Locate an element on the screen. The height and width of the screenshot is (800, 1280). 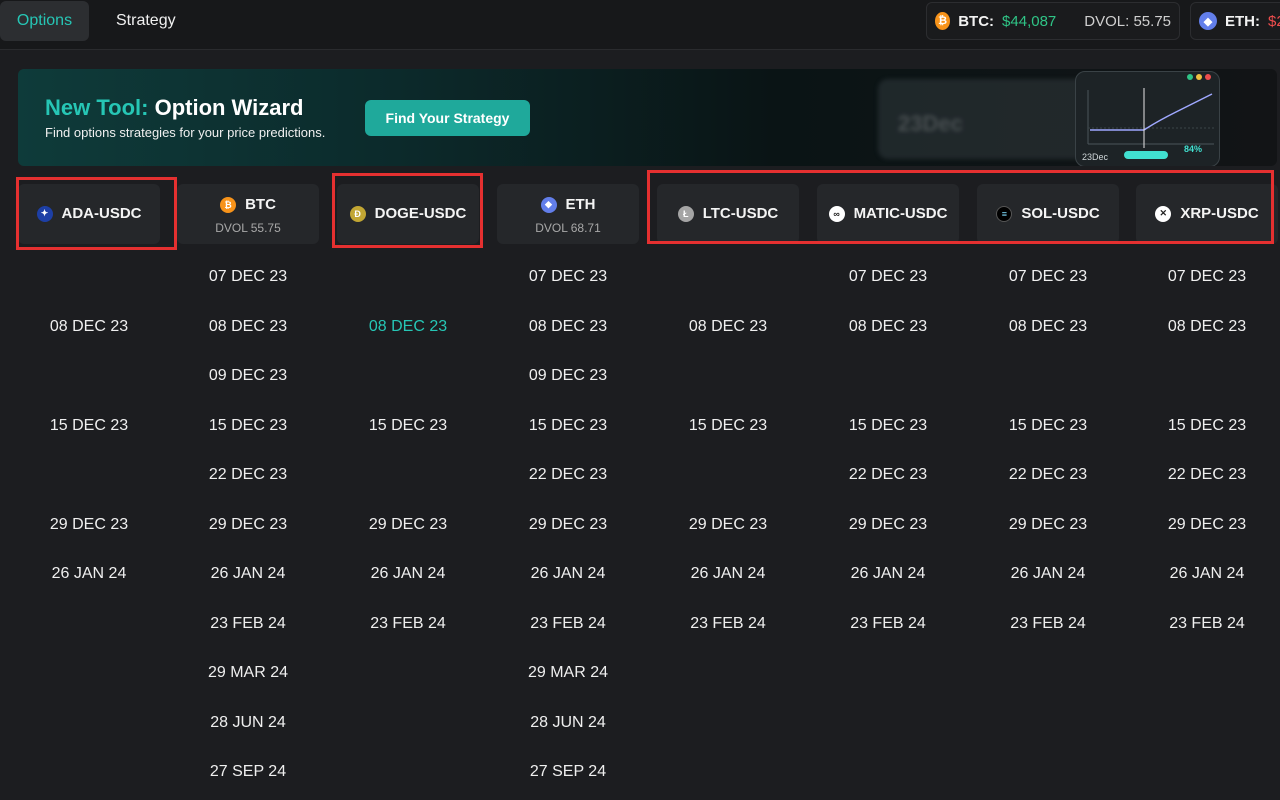
instrument-btc: ₿ BTC DVOL 55.75 is located at coordinates (248, 214).